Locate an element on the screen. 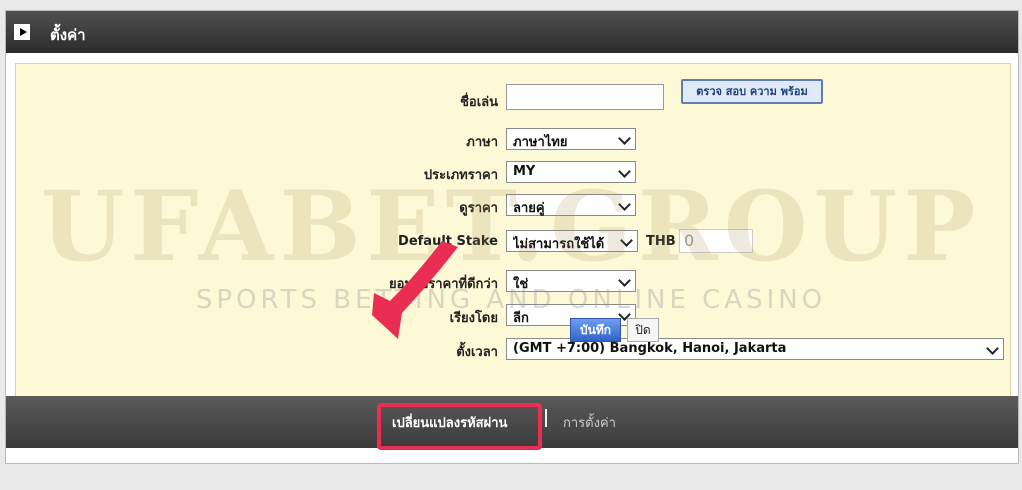 The image size is (1022, 490). window-title: ตั้งค่า is located at coordinates (68, 35).